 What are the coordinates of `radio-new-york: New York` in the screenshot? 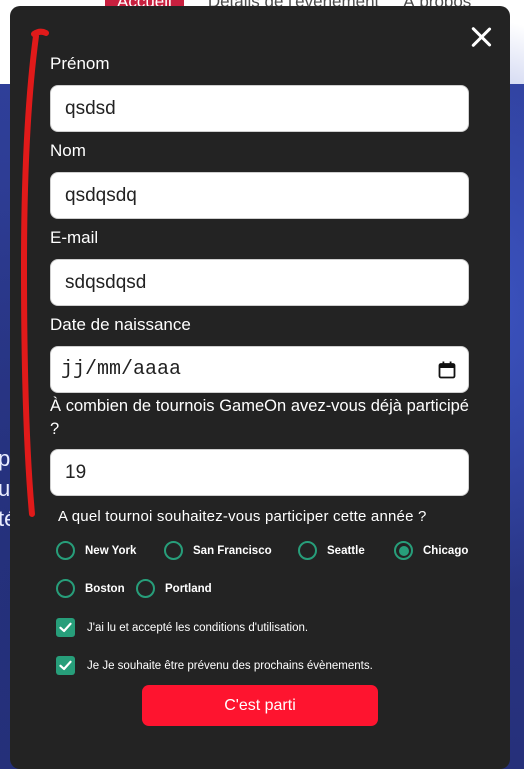 It's located at (96, 550).